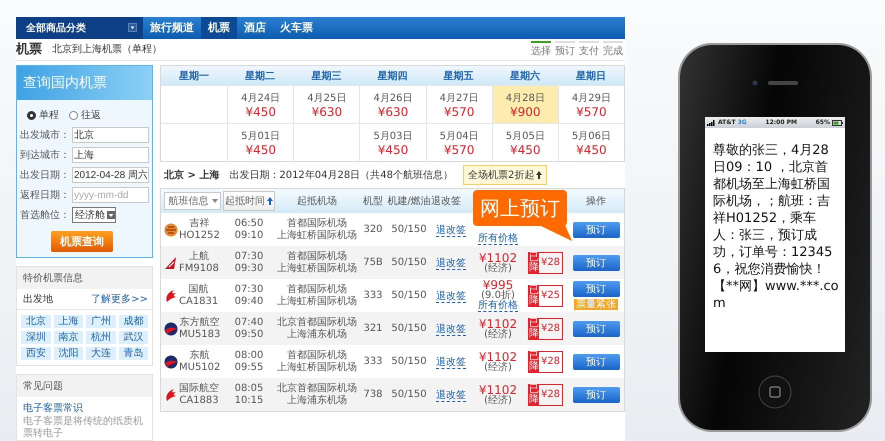 This screenshot has height=441, width=885. I want to click on flight-info-dropdown: 航班信息, so click(192, 201).